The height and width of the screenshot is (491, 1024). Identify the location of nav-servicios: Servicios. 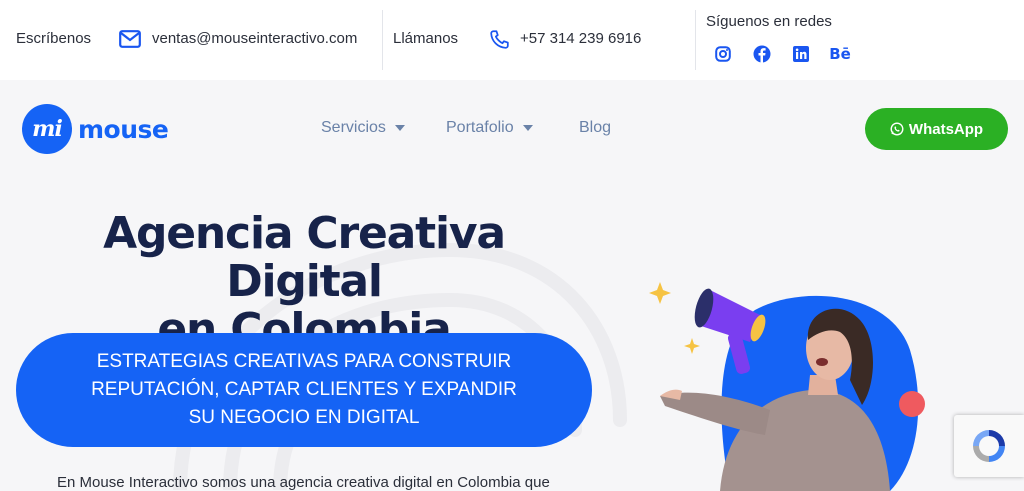
(363, 128).